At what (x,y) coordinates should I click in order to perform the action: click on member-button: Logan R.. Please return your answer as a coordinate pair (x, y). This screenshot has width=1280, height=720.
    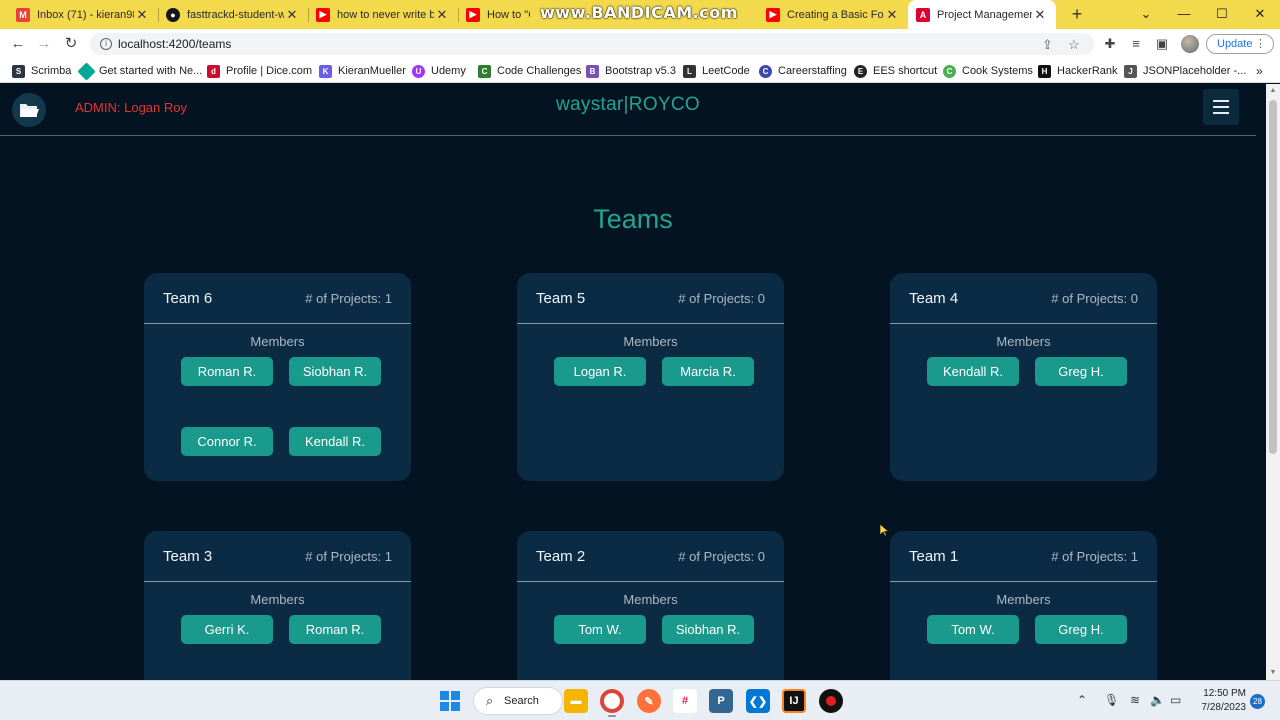
    Looking at the image, I should click on (600, 371).